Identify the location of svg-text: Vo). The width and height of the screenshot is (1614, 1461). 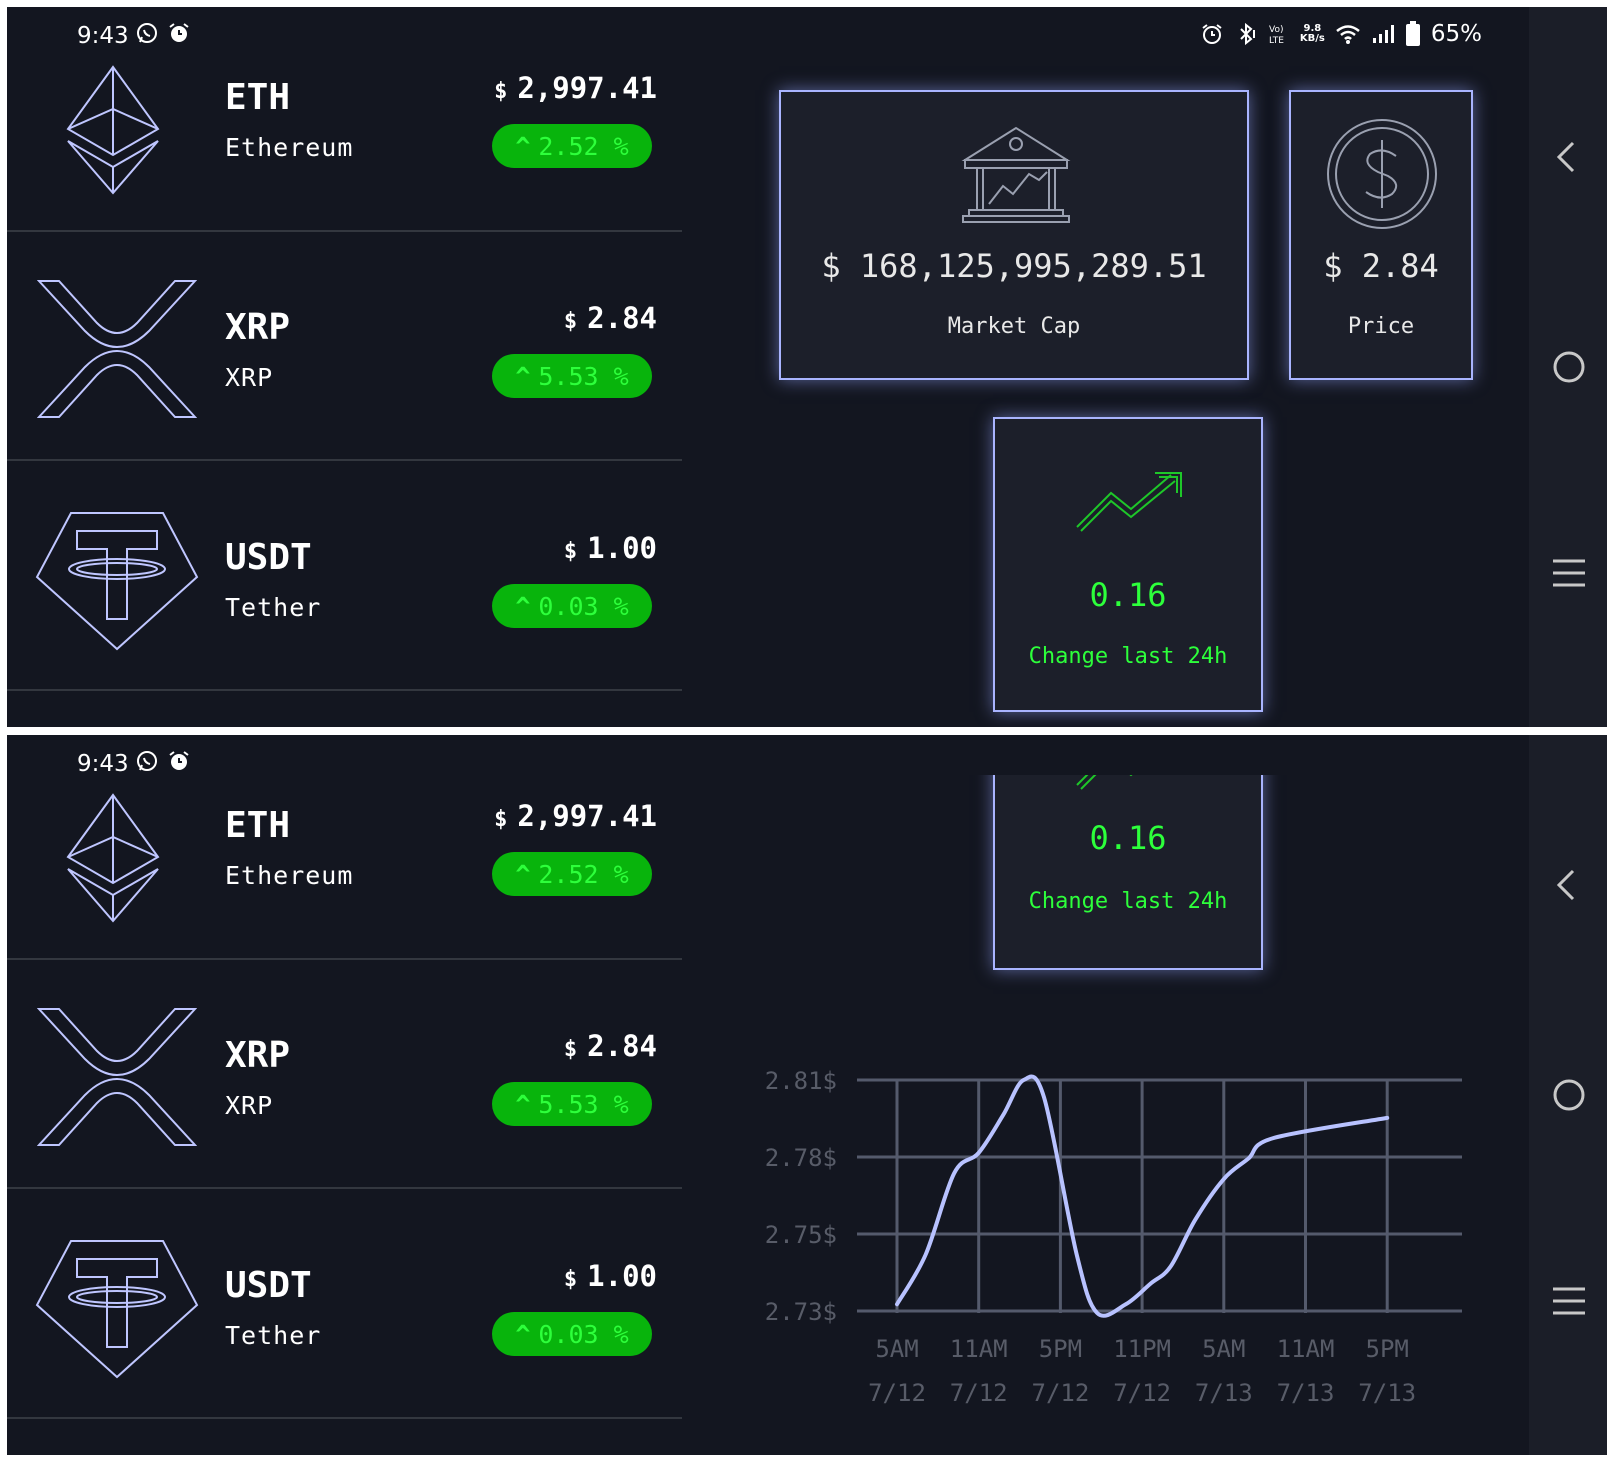
(1276, 30).